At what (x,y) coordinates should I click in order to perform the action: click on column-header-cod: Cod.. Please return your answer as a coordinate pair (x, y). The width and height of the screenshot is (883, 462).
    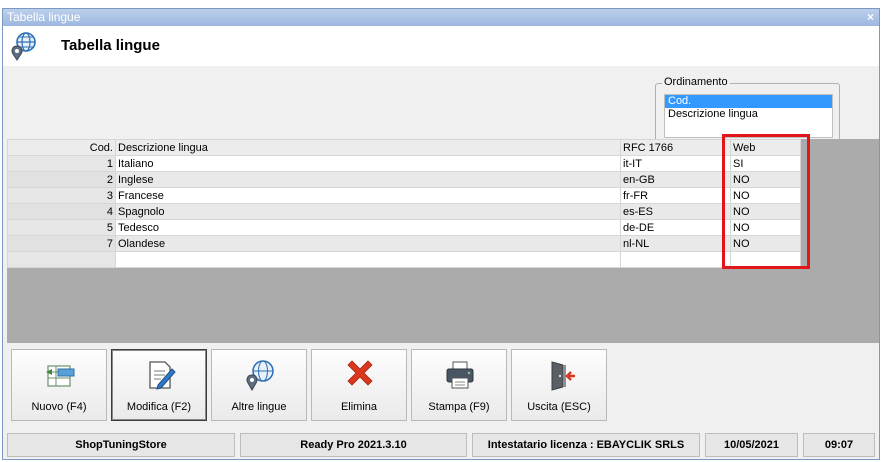
    Looking at the image, I should click on (61, 147).